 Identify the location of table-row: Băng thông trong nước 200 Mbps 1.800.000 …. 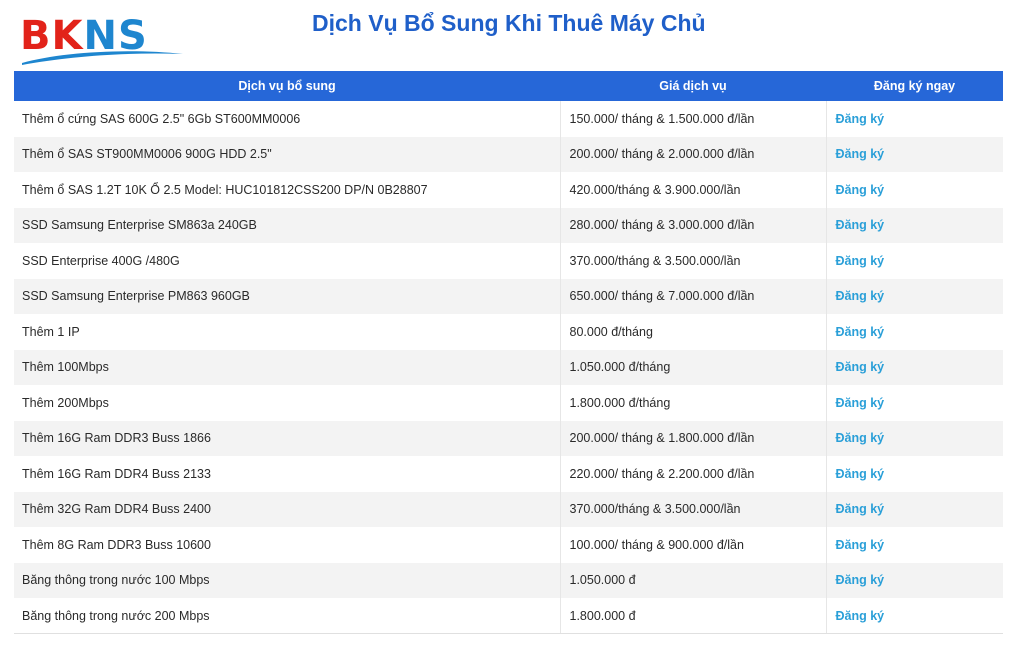
(508, 616).